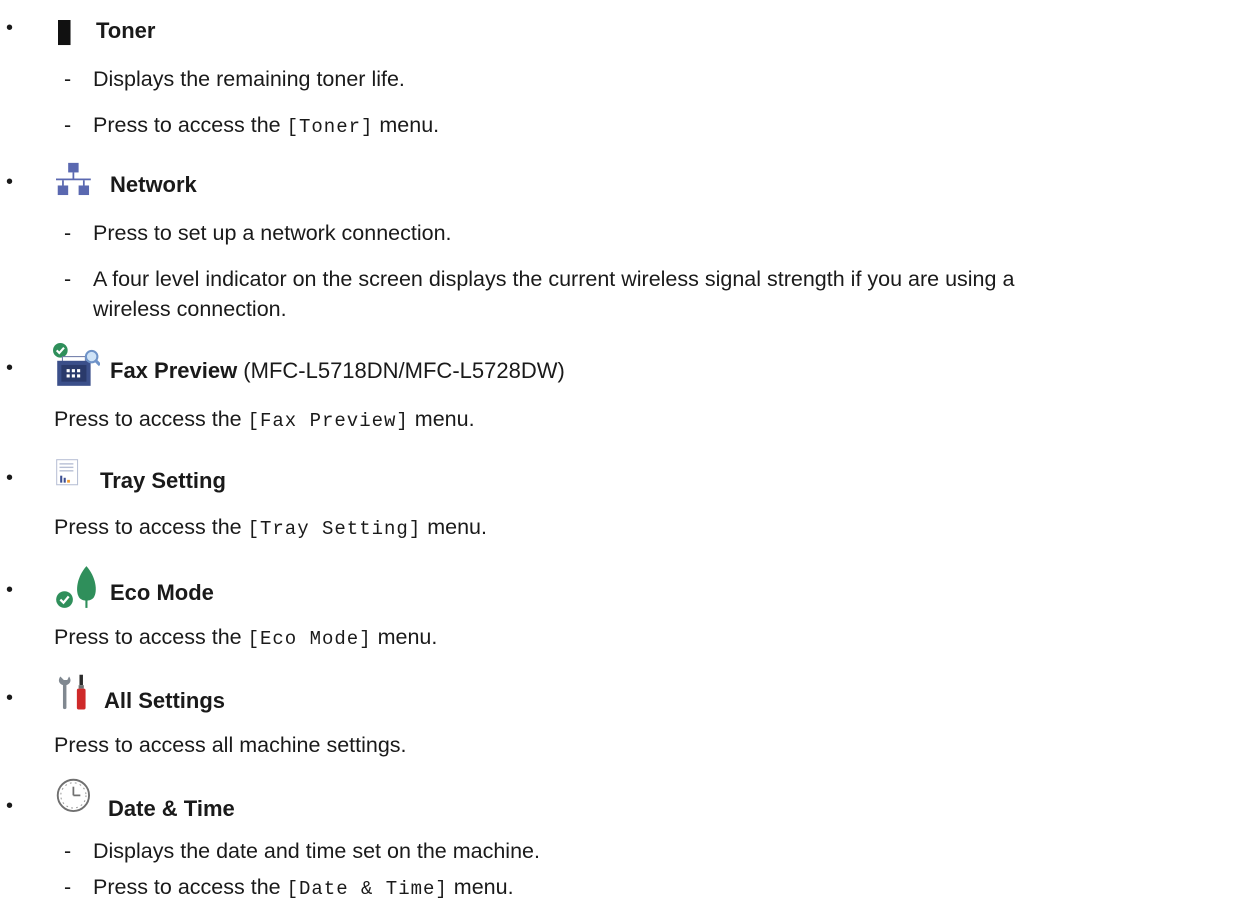 This screenshot has width=1254, height=909. What do you see at coordinates (162, 592) in the screenshot?
I see `item-title: Eco Mode` at bounding box center [162, 592].